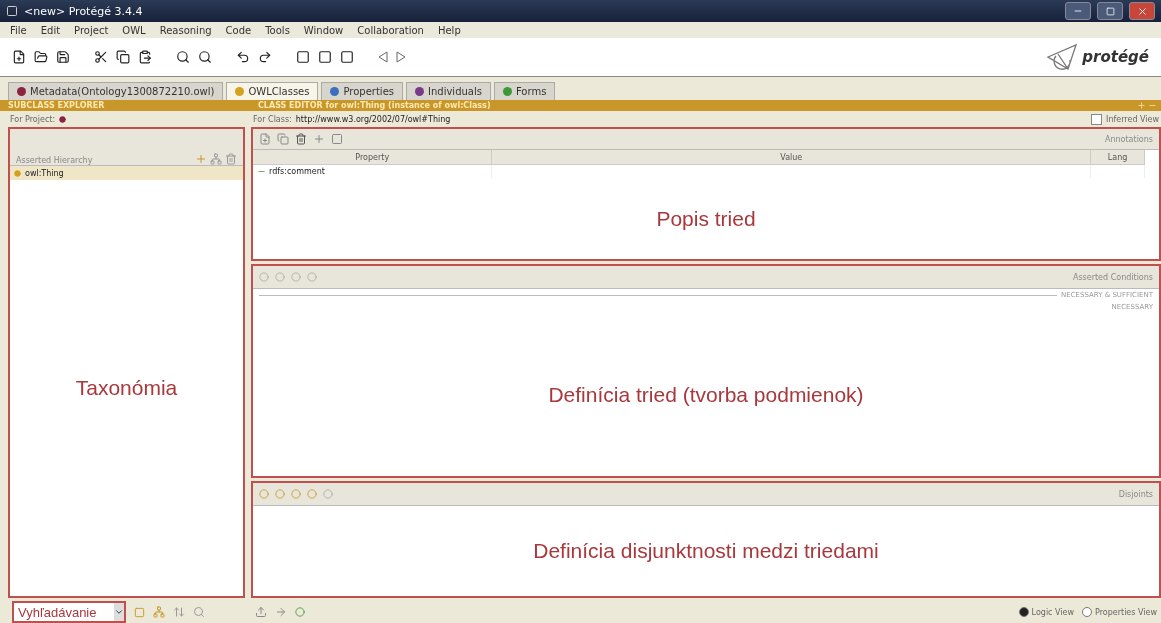  I want to click on annotation-text: Popis tried, so click(706, 218).